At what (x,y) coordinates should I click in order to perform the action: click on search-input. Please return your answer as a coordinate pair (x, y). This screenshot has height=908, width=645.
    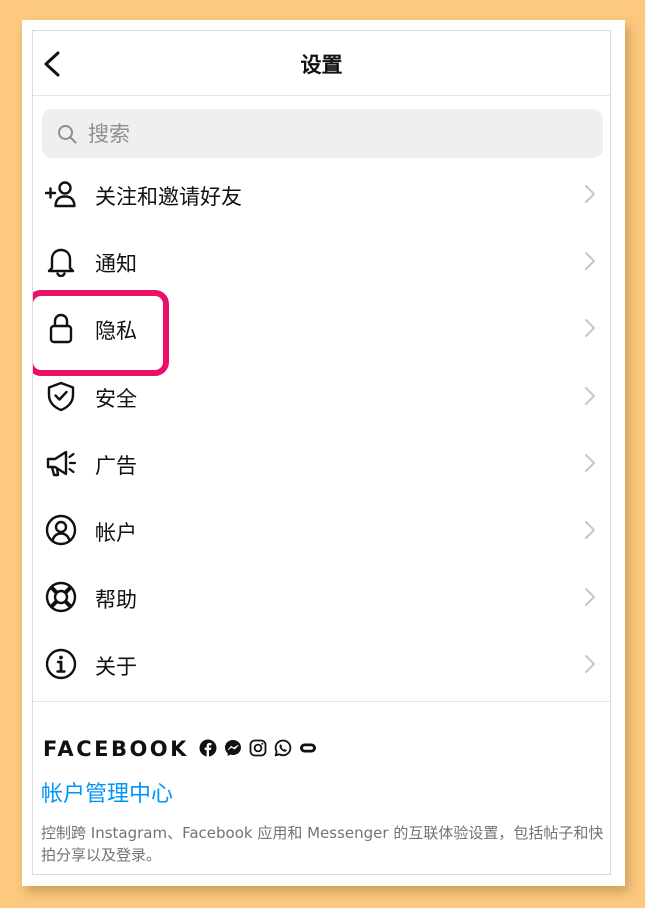
    Looking at the image, I should click on (338, 134).